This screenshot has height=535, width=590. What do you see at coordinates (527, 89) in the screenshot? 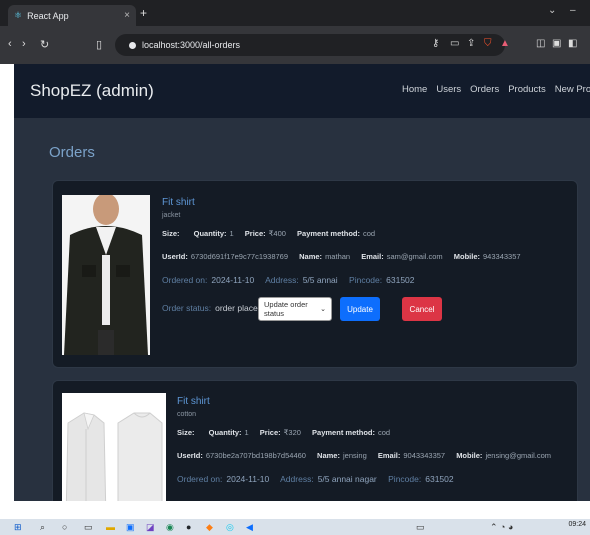
I see `nav-products: Products` at bounding box center [527, 89].